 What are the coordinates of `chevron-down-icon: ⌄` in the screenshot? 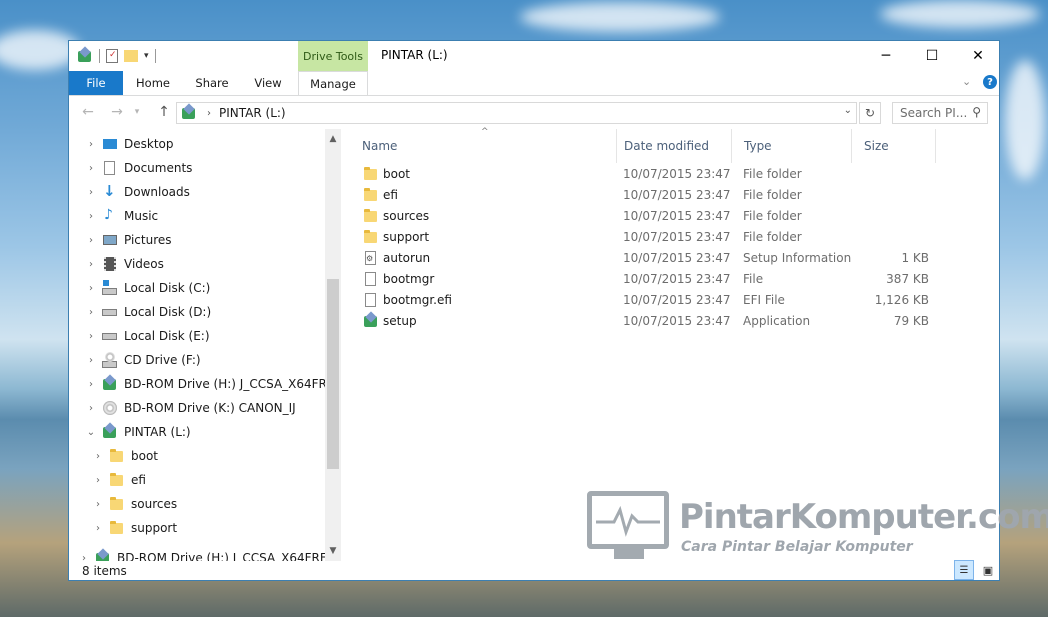 It's located at (91, 432).